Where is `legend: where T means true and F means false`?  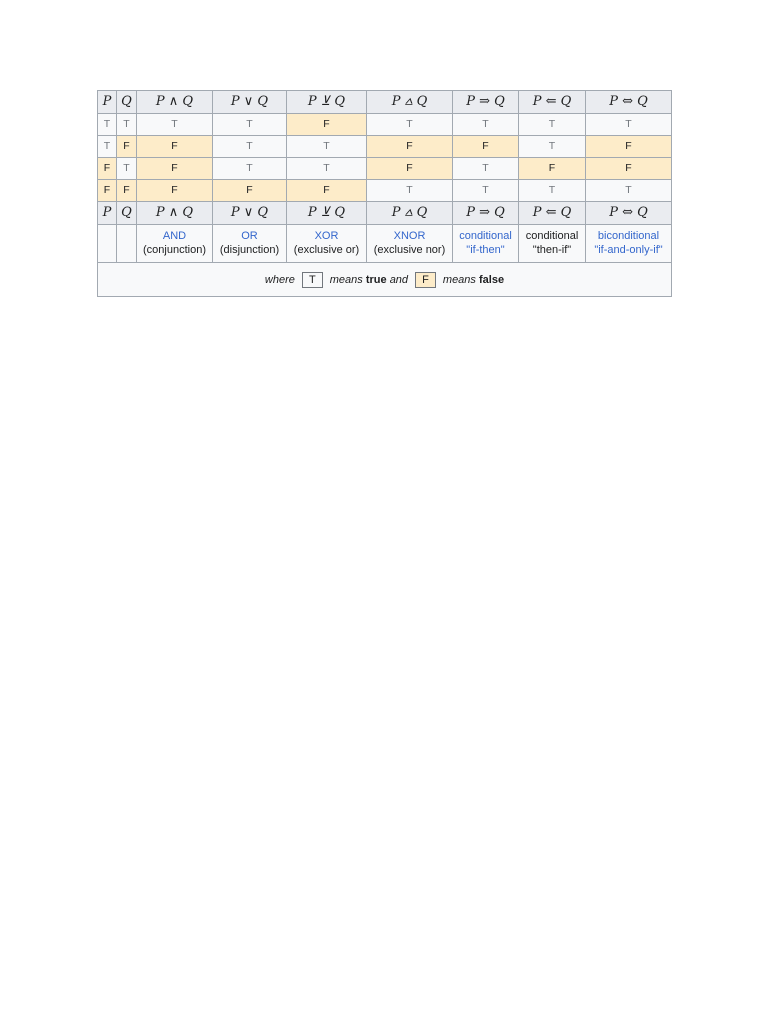 legend: where T means true and F means false is located at coordinates (384, 279).